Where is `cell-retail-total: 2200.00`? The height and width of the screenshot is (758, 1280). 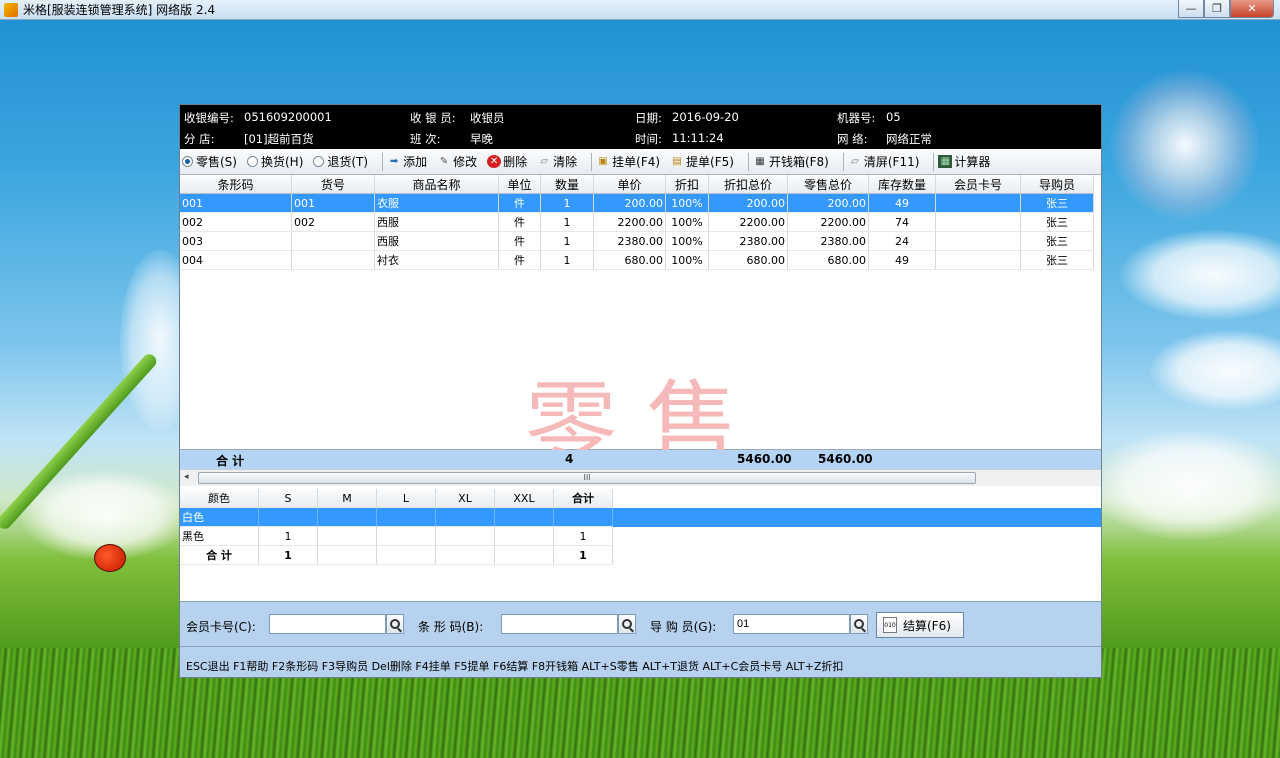
cell-retail-total: 2200.00 is located at coordinates (828, 222).